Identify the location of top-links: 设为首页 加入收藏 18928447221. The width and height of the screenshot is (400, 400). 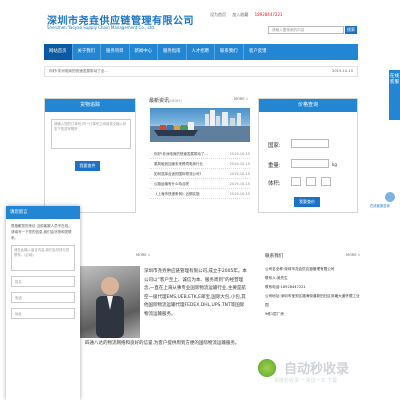
(249, 15).